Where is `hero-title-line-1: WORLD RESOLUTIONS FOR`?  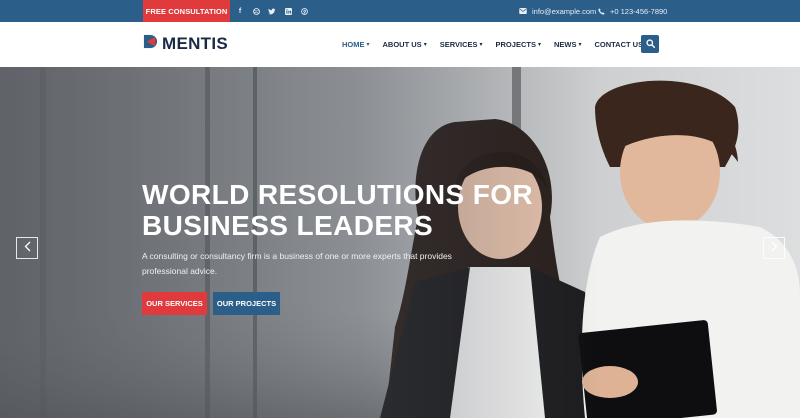 hero-title-line-1: WORLD RESOLUTIONS FOR is located at coordinates (338, 194).